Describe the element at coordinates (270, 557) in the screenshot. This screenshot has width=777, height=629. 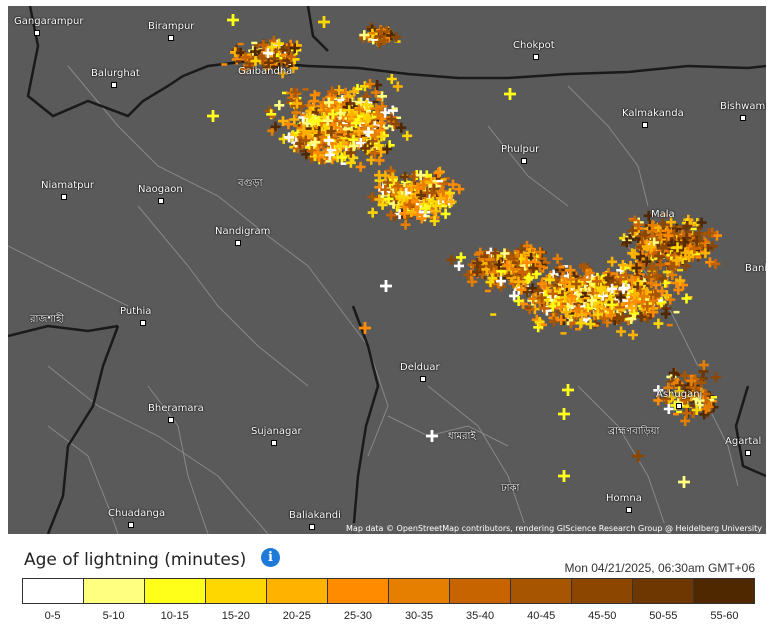
I see `info-icon: i` at that location.